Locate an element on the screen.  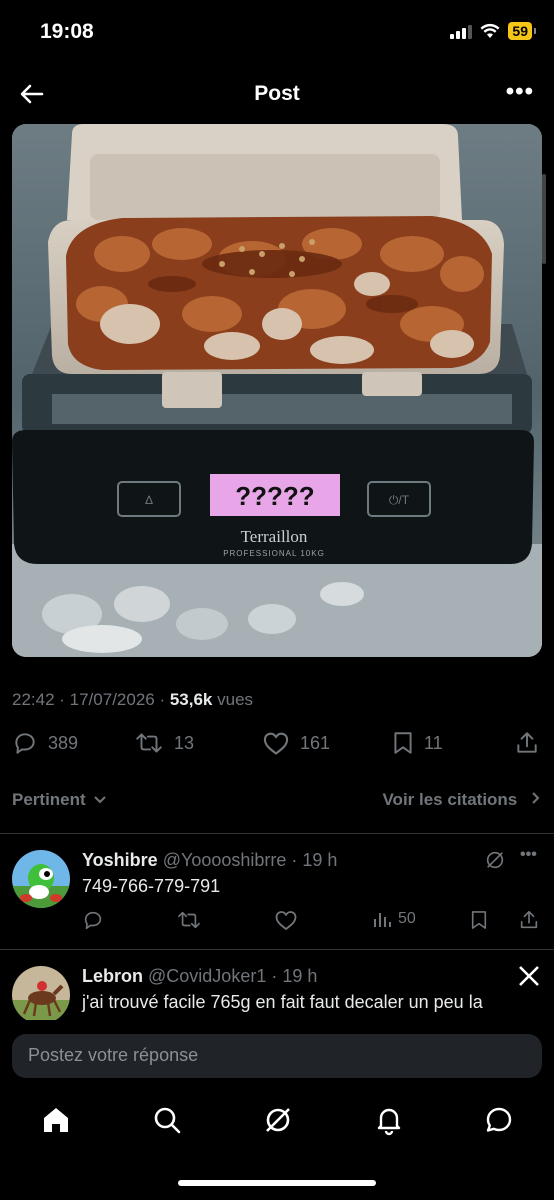
page-title: Post is located at coordinates (277, 93).